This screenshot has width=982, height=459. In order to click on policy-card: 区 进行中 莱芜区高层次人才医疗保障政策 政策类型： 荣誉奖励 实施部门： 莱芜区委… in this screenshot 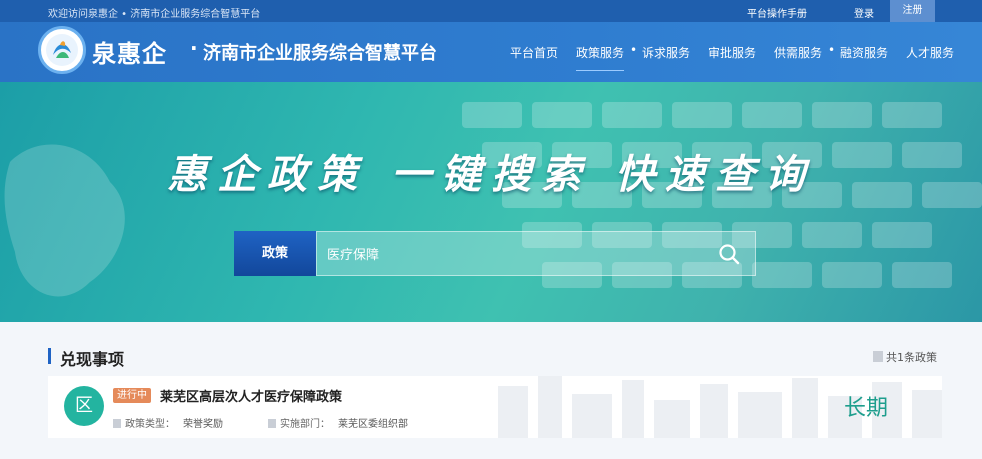, I will do `click(495, 407)`.